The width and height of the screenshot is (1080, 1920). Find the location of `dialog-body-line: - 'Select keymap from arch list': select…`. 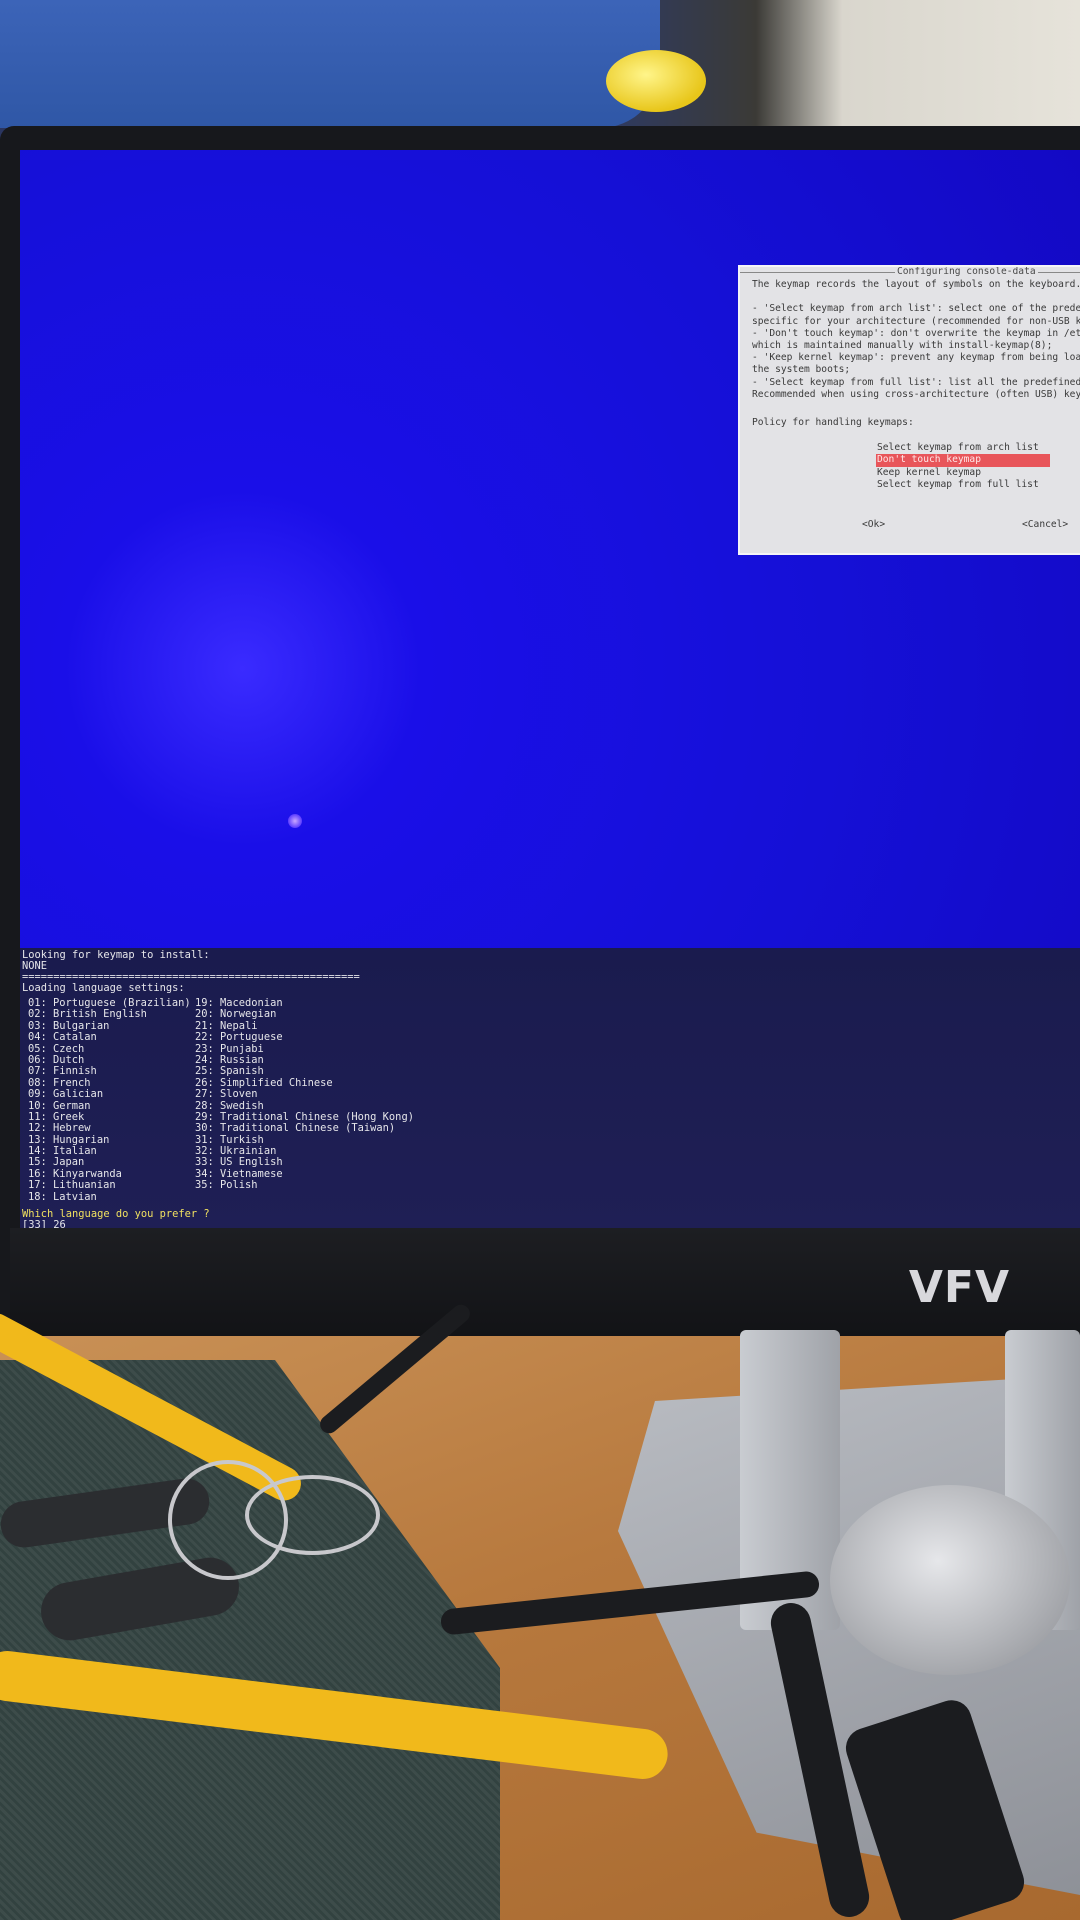

dialog-body-line: - 'Select keymap from arch list': select… is located at coordinates (916, 309).